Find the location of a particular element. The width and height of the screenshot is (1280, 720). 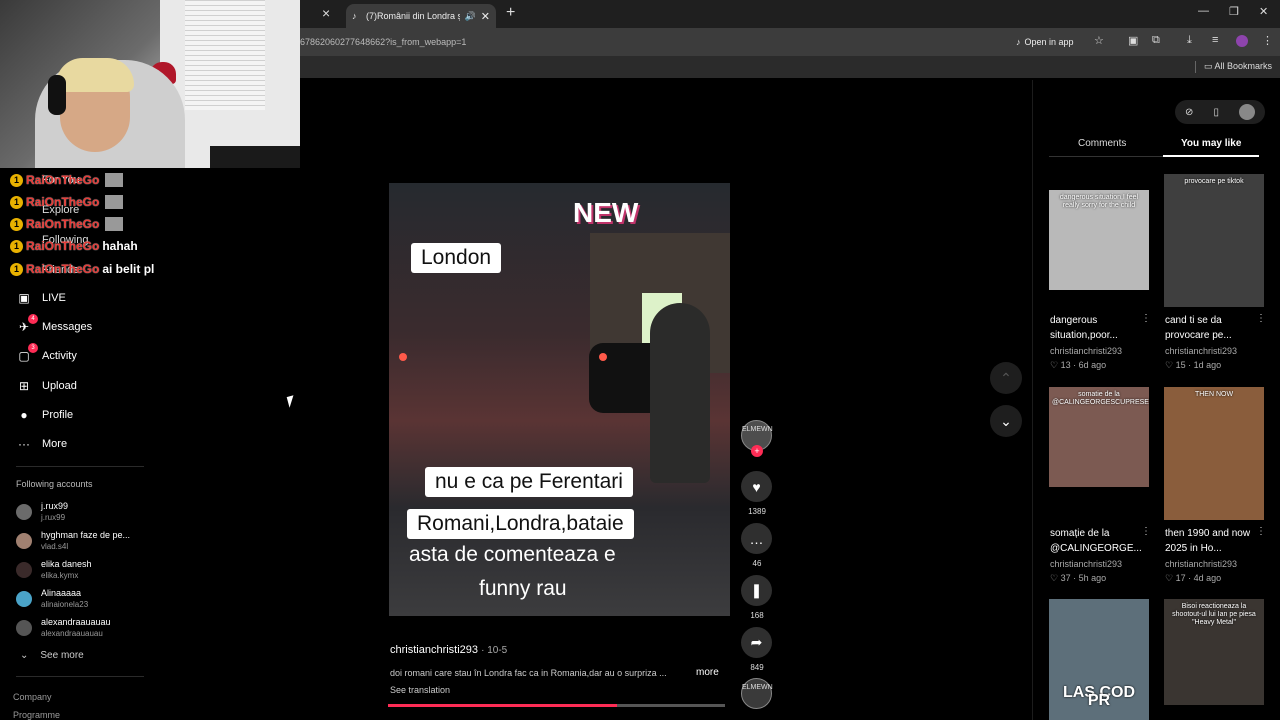

nav-upload: ⊞ Upload is located at coordinates (46, 386).